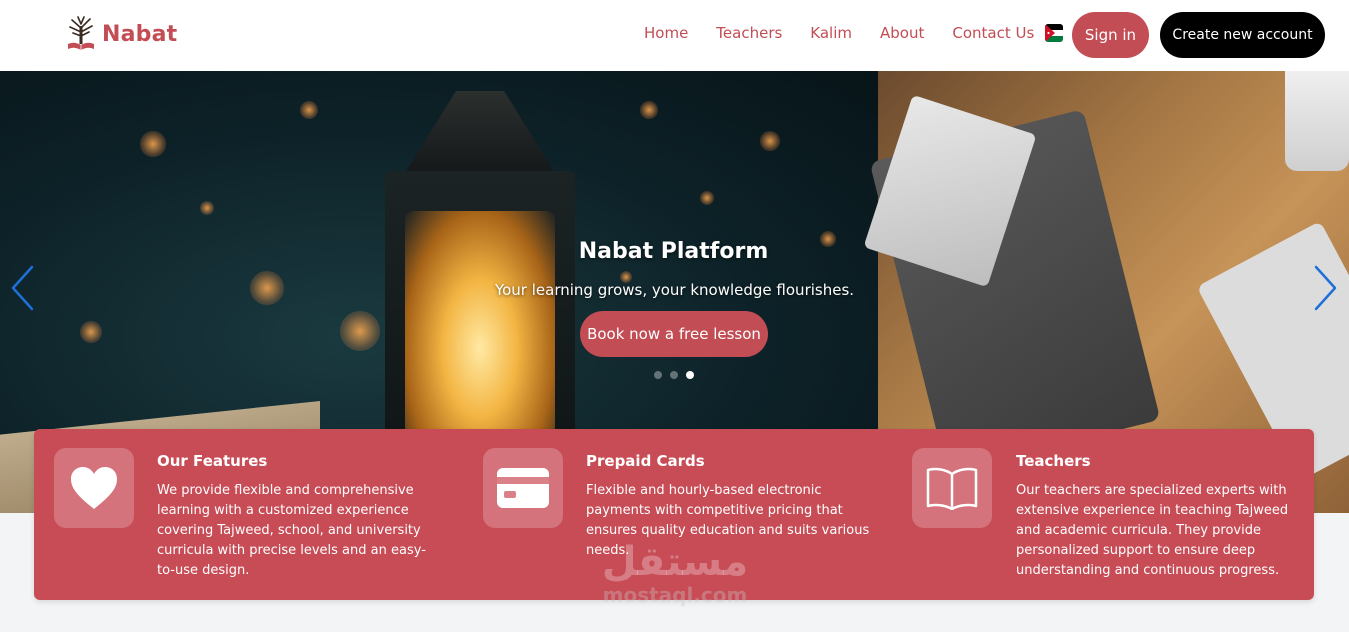  What do you see at coordinates (212, 461) in the screenshot?
I see `feature-title: Our Features` at bounding box center [212, 461].